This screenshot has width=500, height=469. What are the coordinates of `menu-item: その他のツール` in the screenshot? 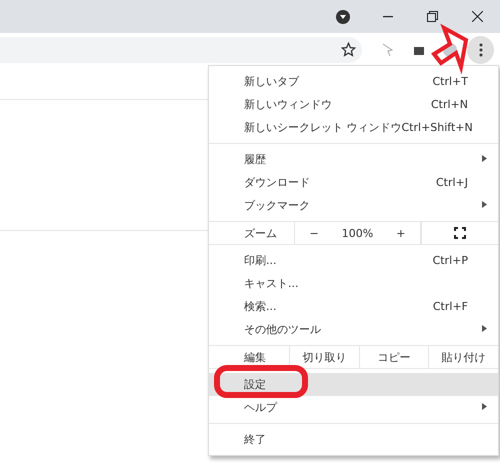 It's located at (353, 329).